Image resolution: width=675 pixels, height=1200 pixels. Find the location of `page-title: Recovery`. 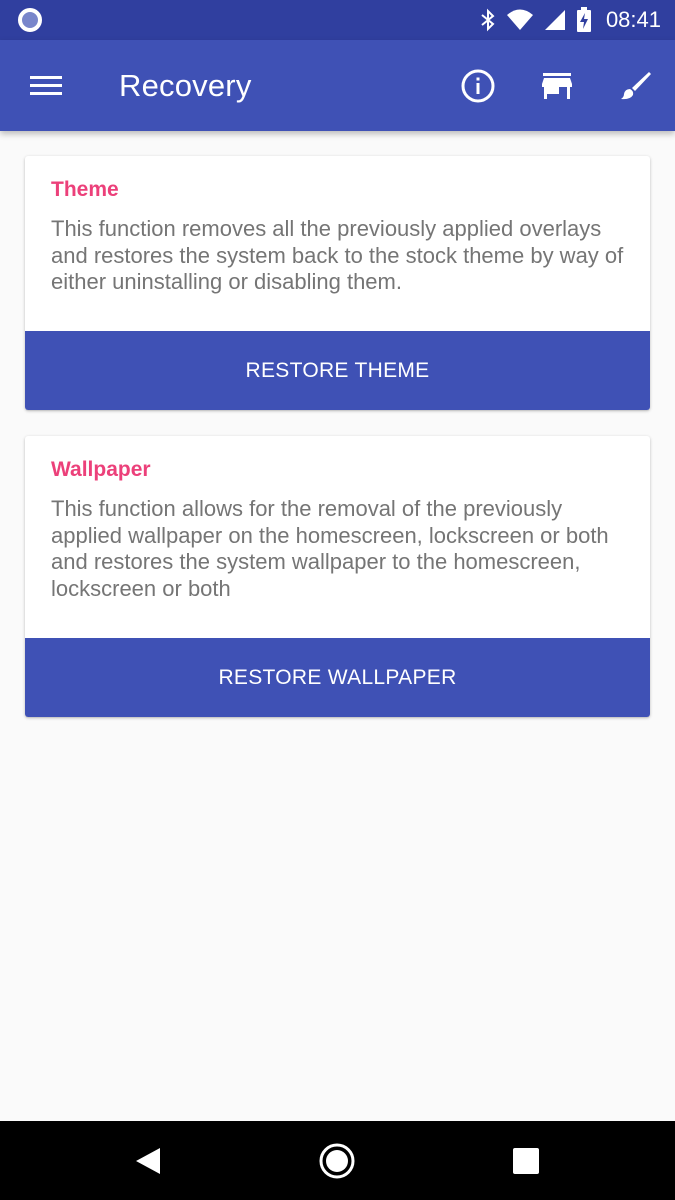

page-title: Recovery is located at coordinates (185, 85).